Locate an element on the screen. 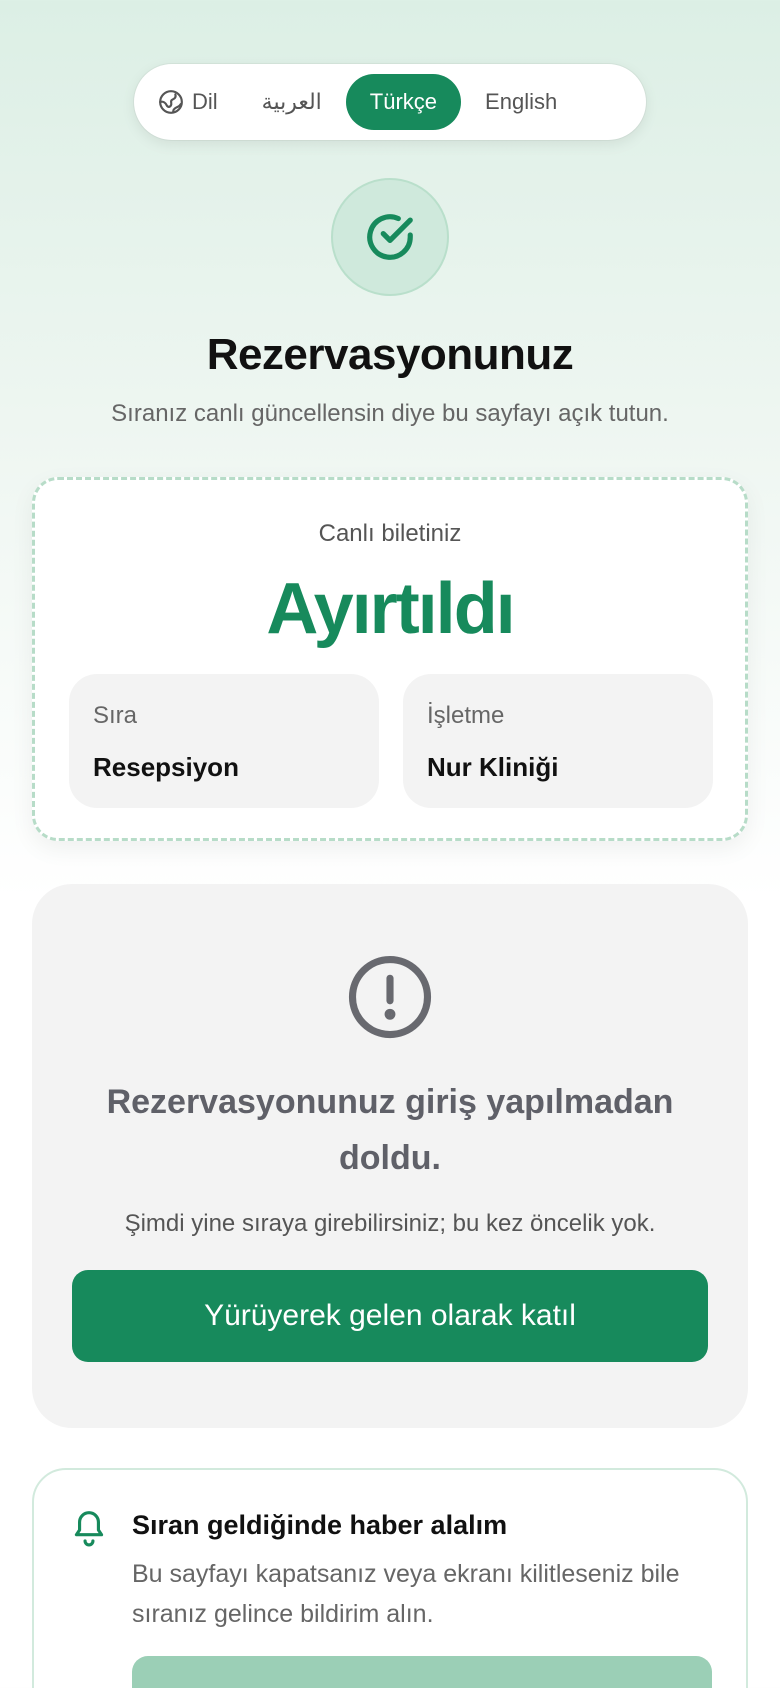  enable-notifications-button is located at coordinates (422, 1672).